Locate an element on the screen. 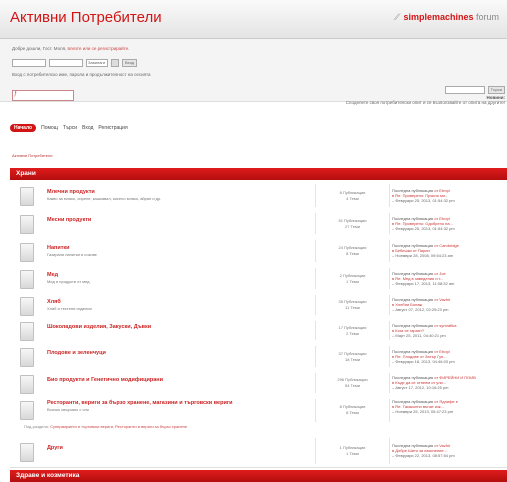 This screenshot has height=482, width=507. last-post-author: от Vazhir is located at coordinates (442, 299).